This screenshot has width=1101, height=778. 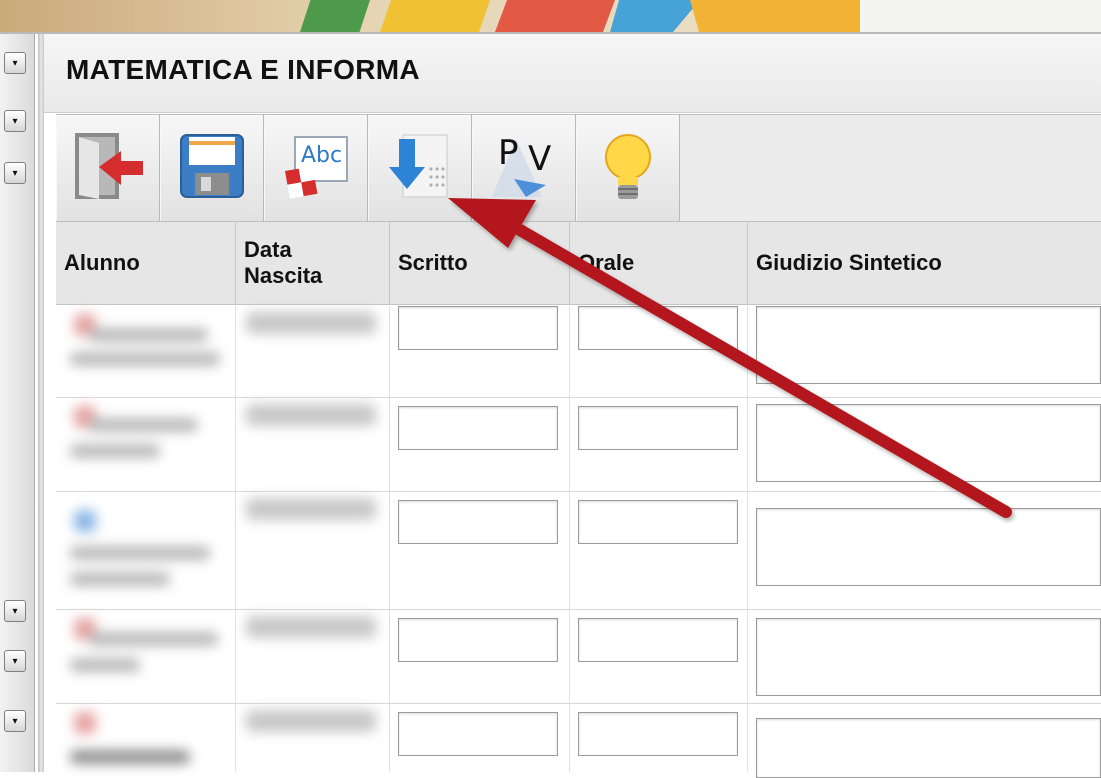 I want to click on download-arrow-icon, so click(x=420, y=168).